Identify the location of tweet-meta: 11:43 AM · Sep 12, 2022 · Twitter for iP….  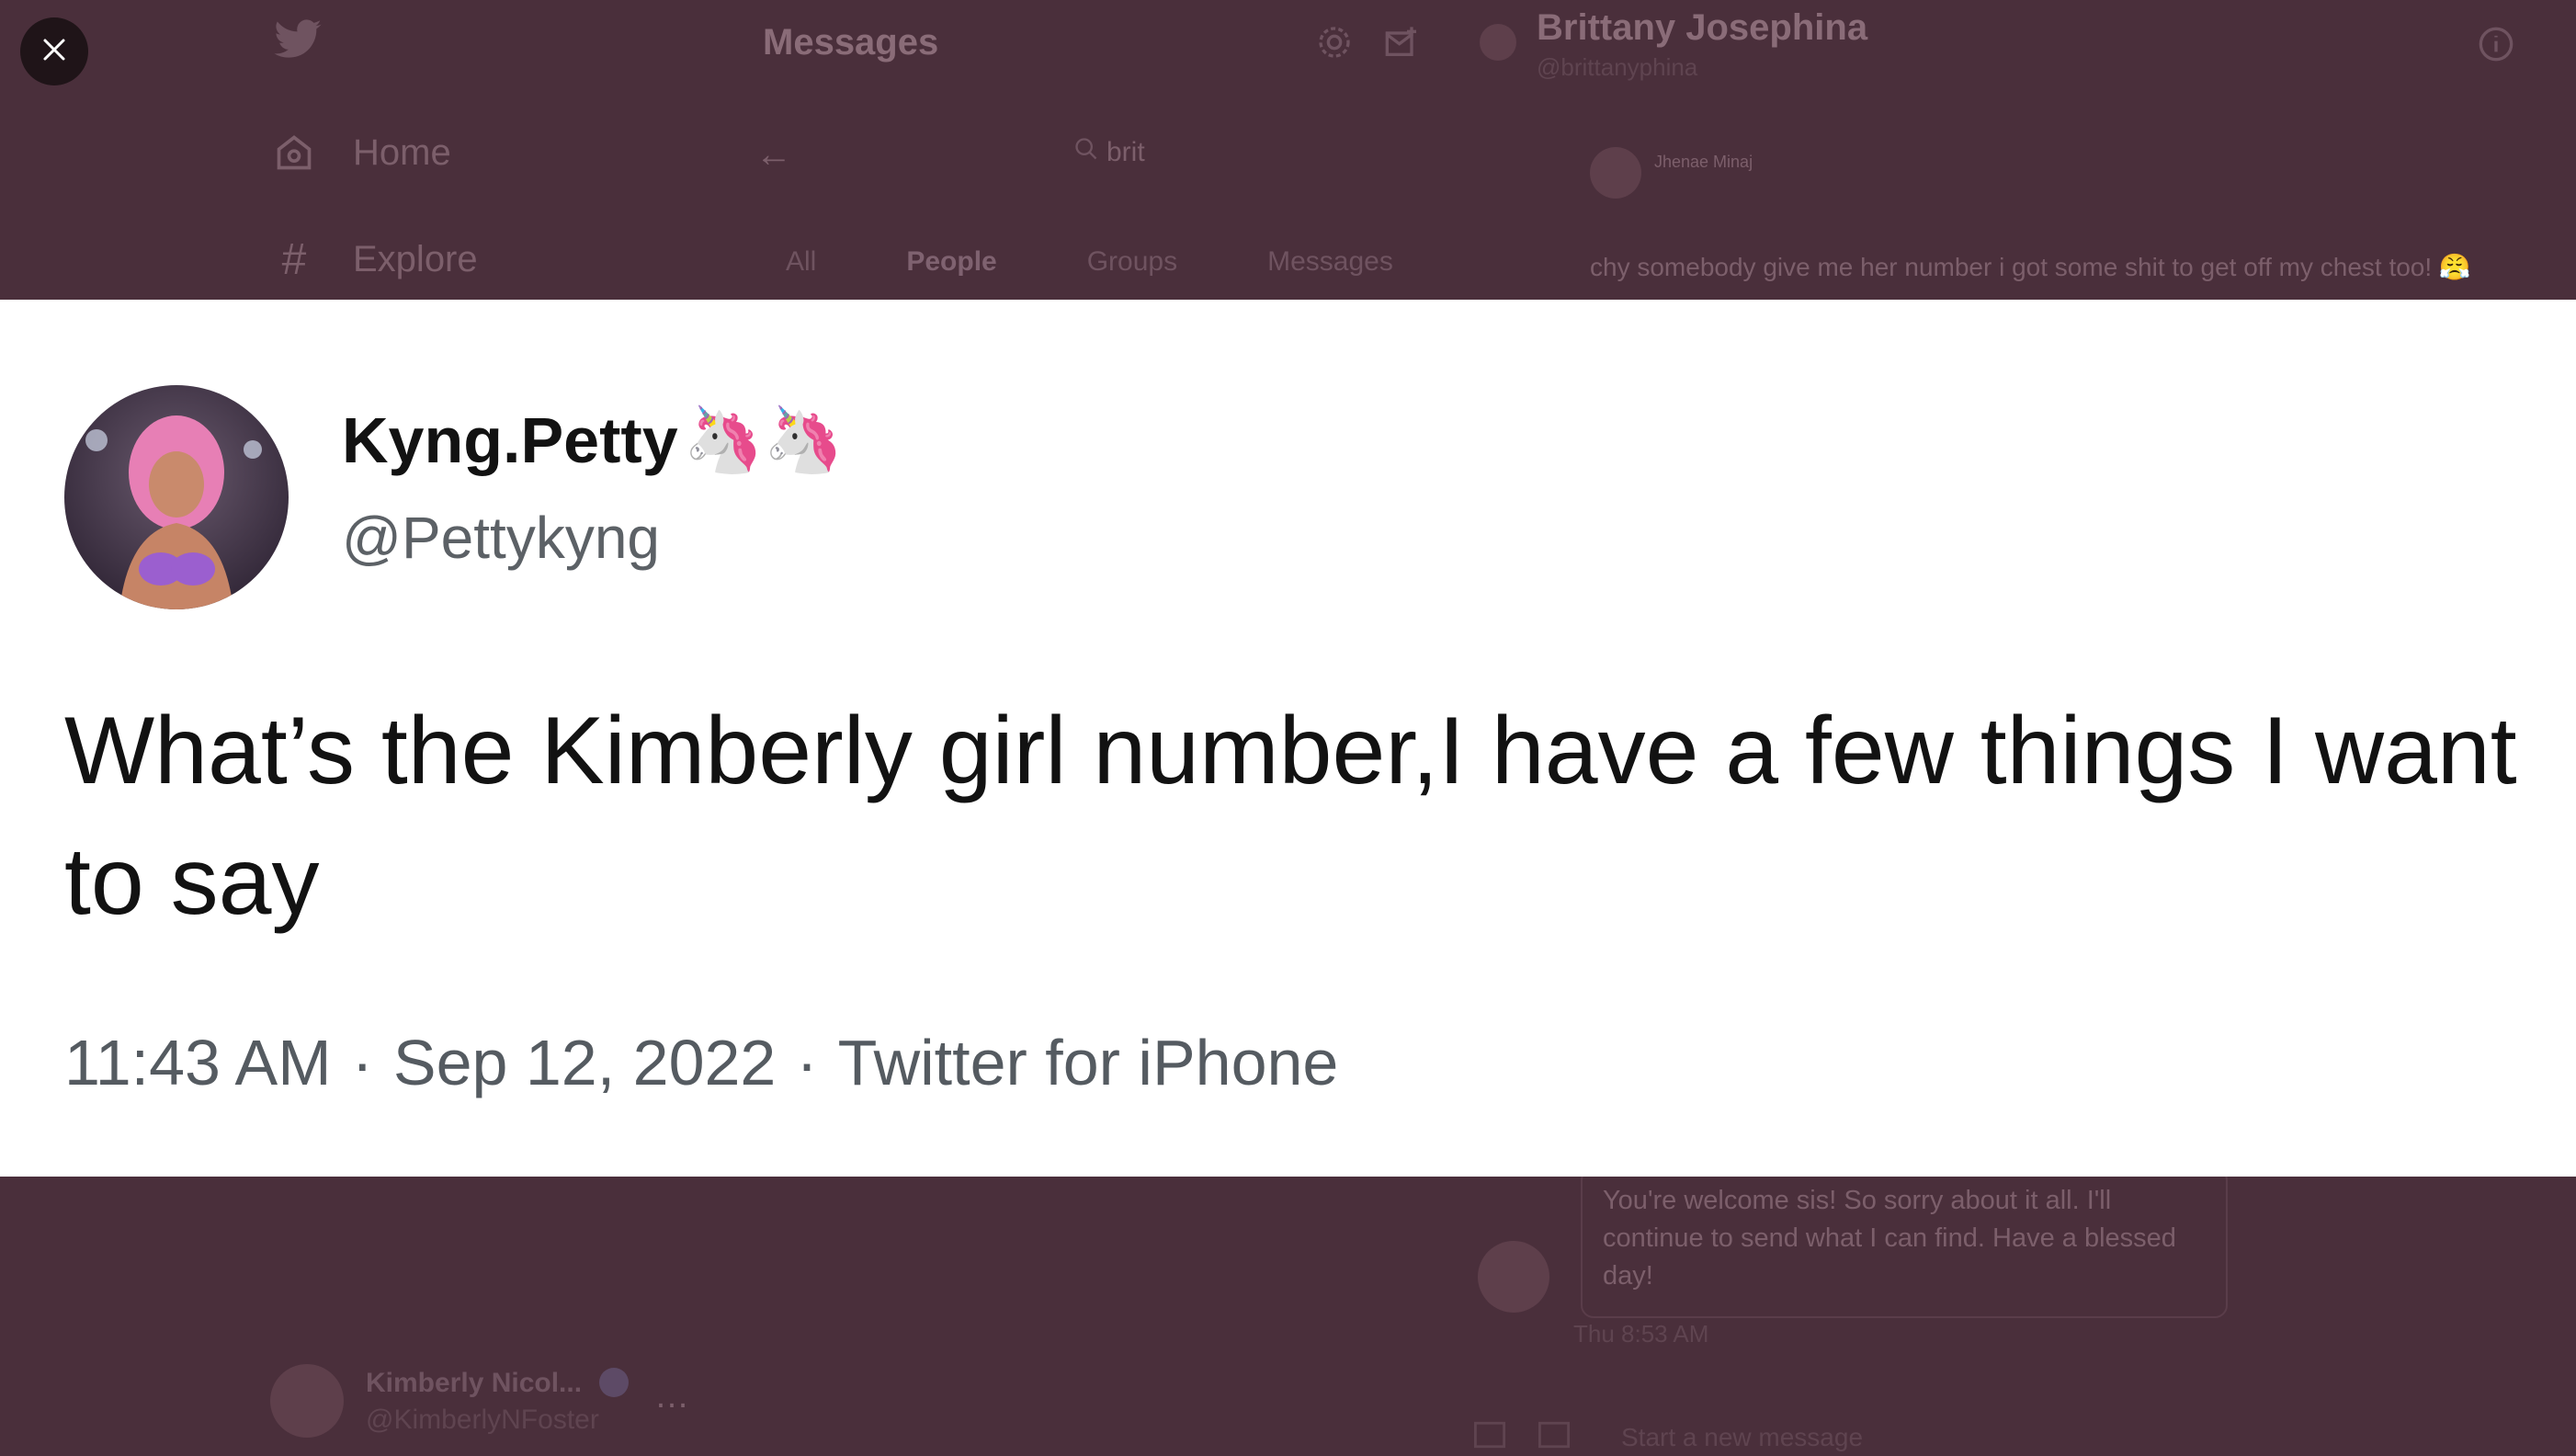
(701, 1062).